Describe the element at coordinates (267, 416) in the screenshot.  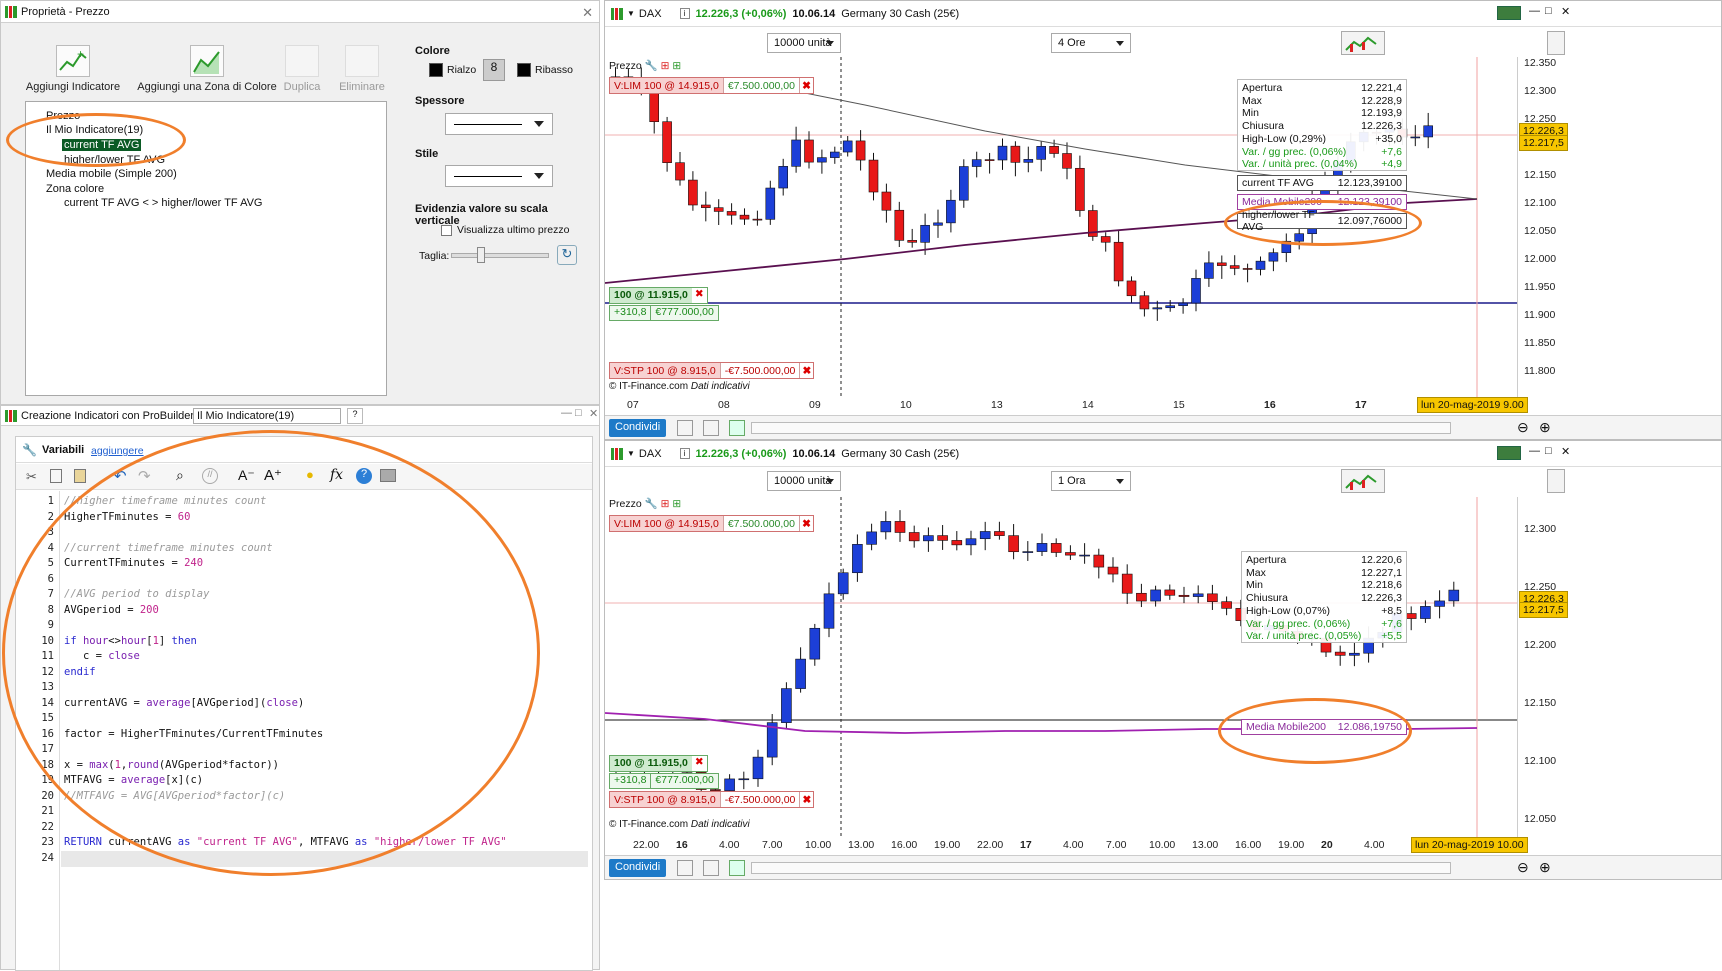
I see `indicator-name-input: Il Mio Indicatore(19)` at that location.